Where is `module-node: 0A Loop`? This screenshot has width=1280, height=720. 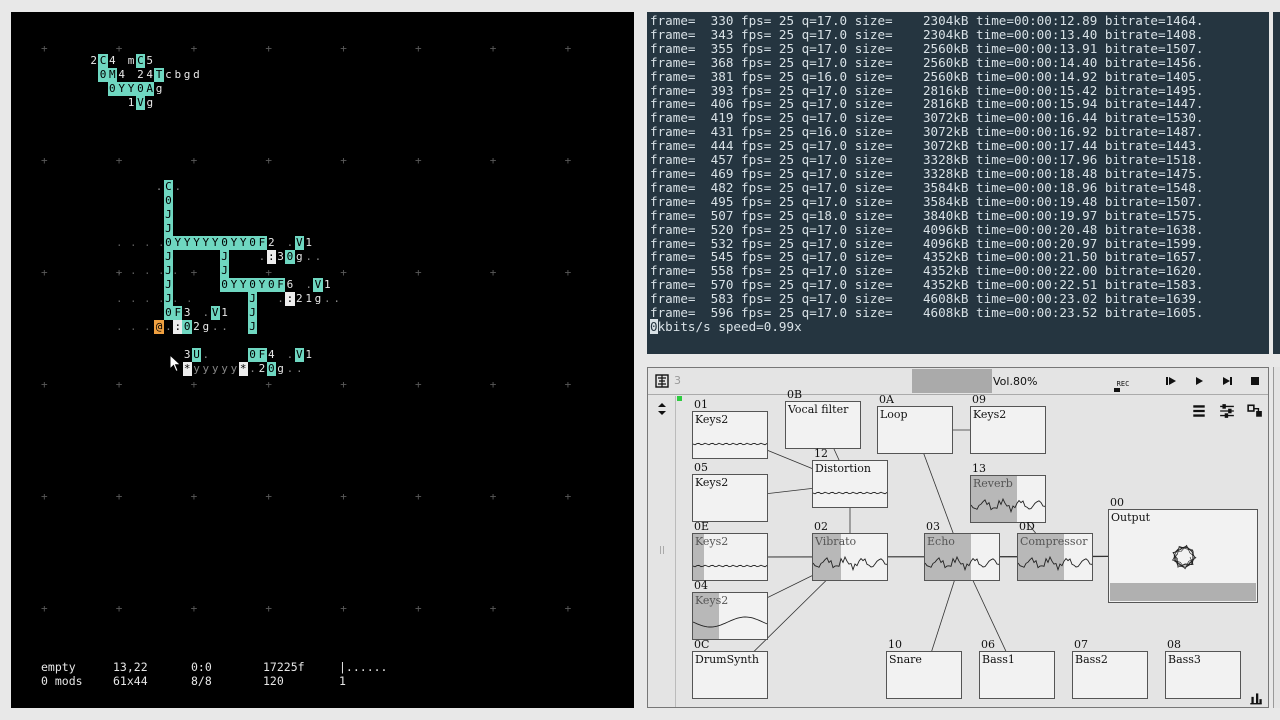 module-node: 0A Loop is located at coordinates (915, 423).